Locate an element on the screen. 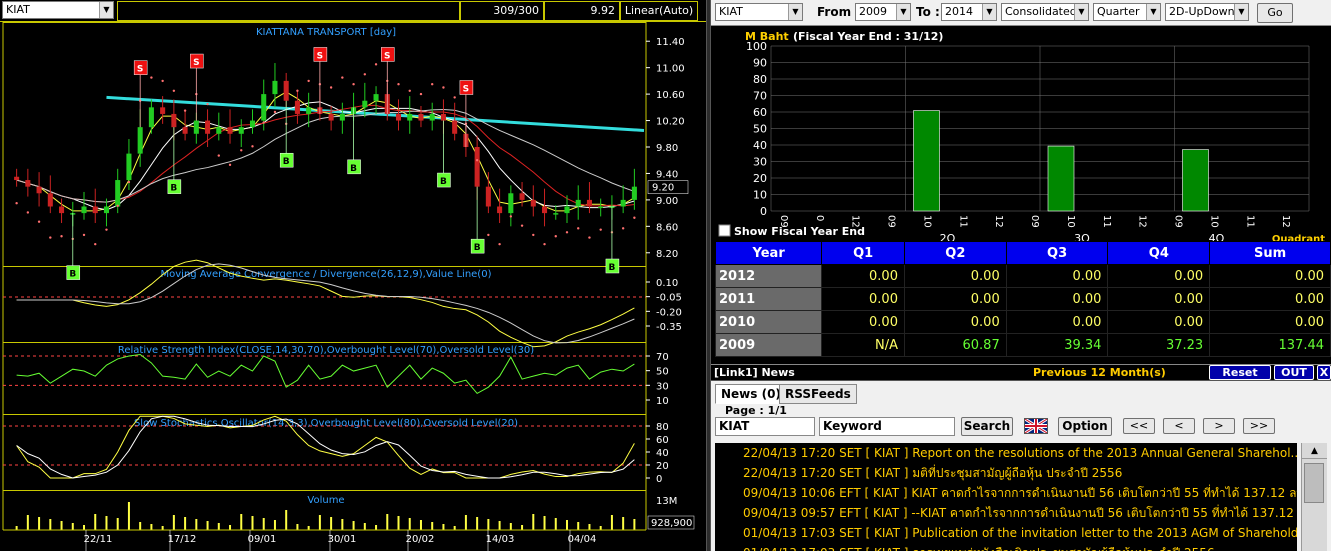 The width and height of the screenshot is (1331, 551). go-button: Go is located at coordinates (1275, 13).